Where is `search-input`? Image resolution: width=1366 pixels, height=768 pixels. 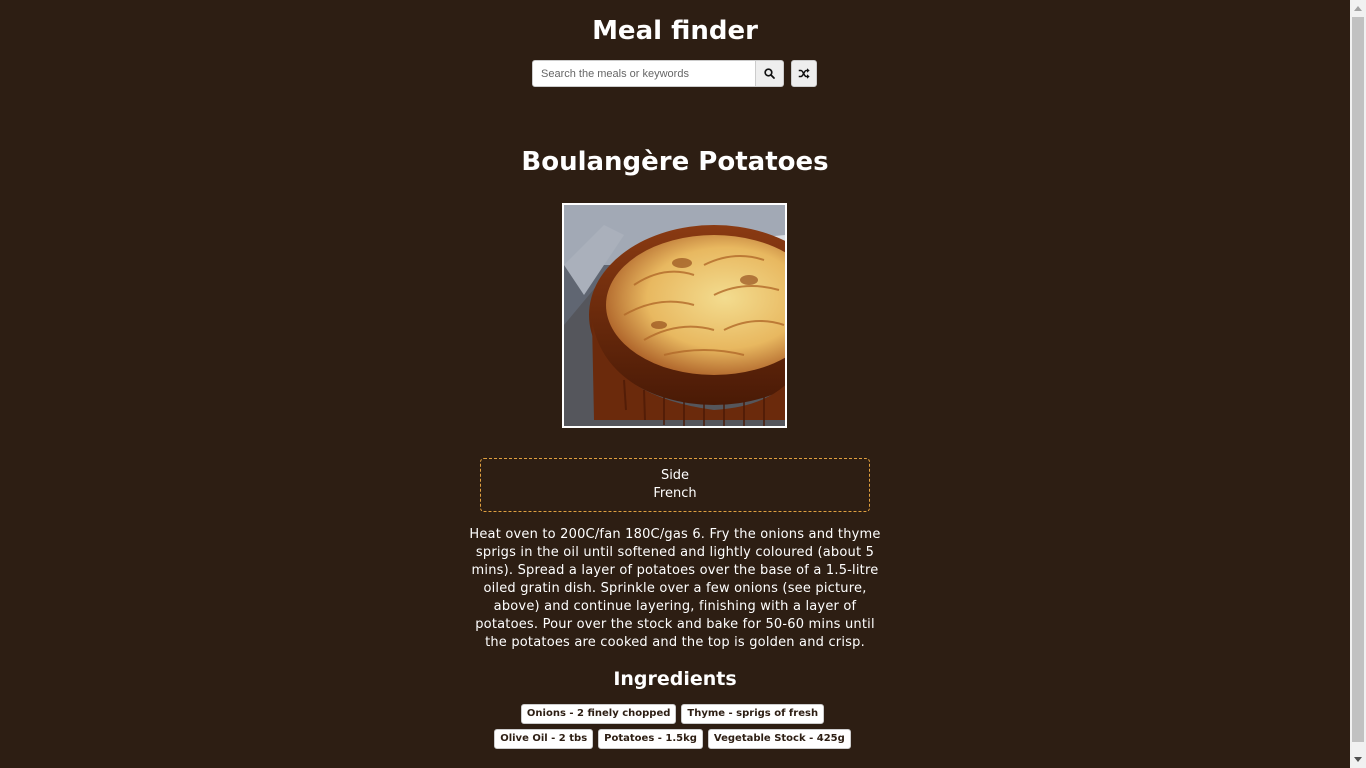 search-input is located at coordinates (644, 73).